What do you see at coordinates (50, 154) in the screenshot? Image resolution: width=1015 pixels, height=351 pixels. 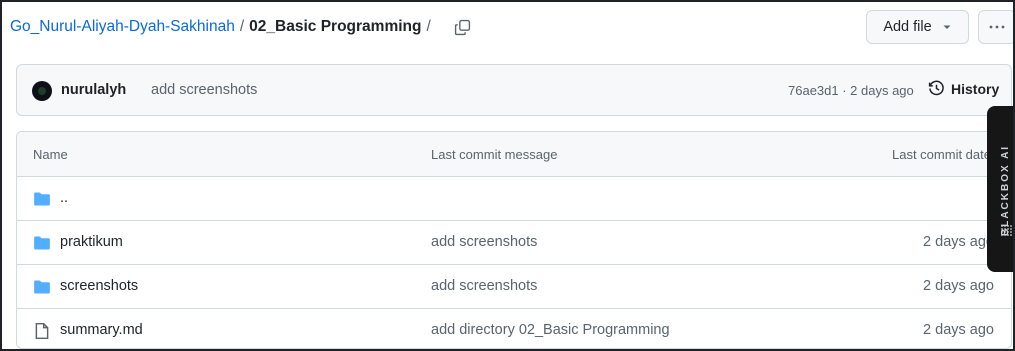 I see `header-name: Name` at bounding box center [50, 154].